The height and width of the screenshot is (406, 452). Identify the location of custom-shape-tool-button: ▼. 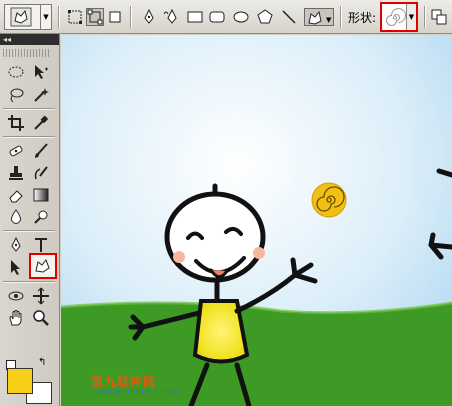
(319, 17).